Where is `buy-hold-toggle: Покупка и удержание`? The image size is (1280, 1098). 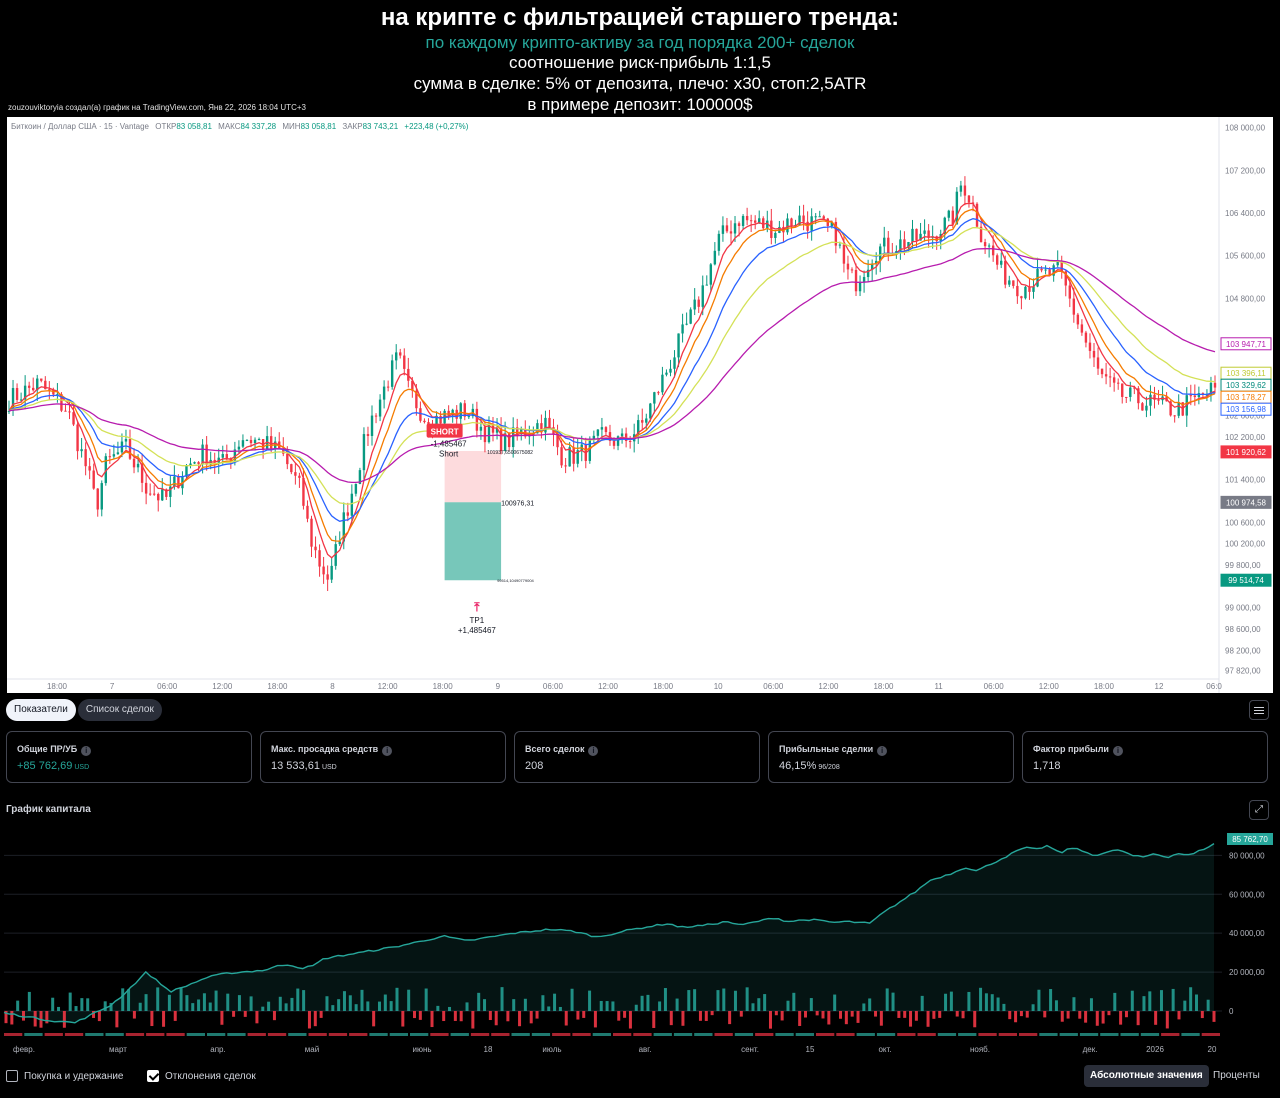
buy-hold-toggle: Покупка и удержание is located at coordinates (65, 1076).